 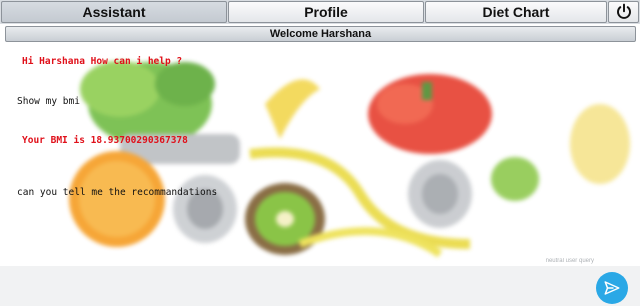 I want to click on tab-bar: Assistant Profile Diet Chart, so click(x=320, y=12).